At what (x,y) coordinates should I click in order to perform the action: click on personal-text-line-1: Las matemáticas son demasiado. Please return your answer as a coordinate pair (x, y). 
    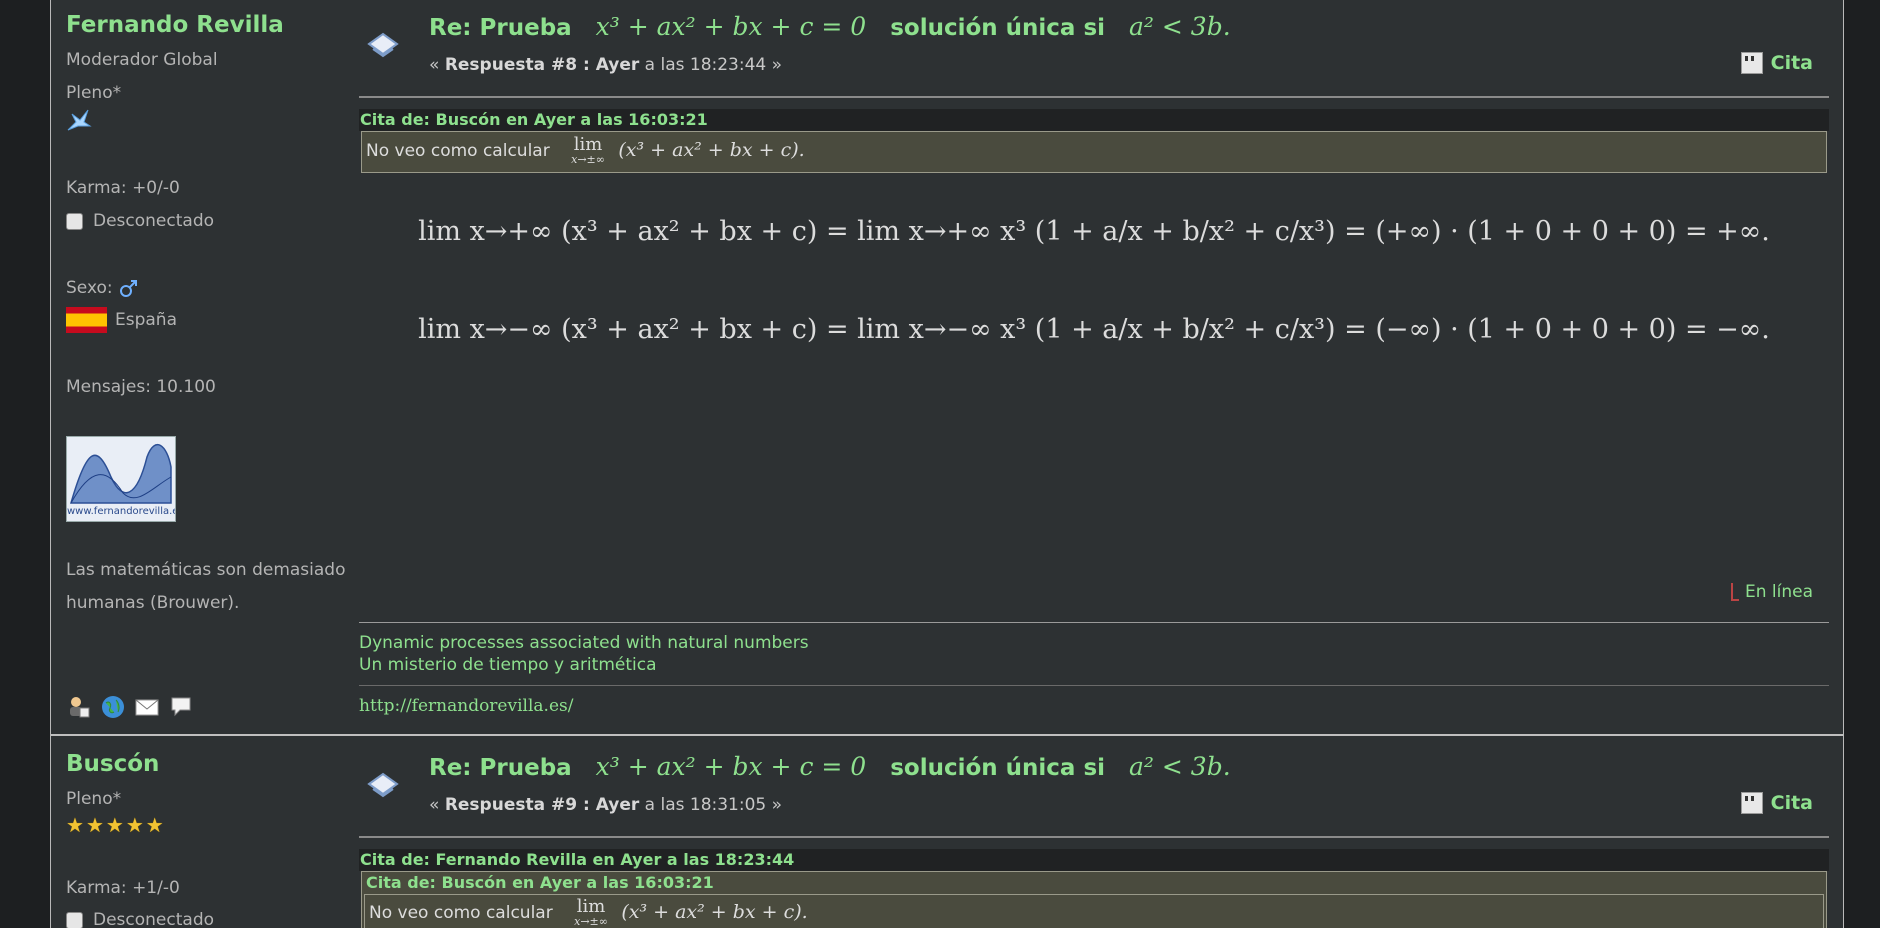
    Looking at the image, I should click on (206, 570).